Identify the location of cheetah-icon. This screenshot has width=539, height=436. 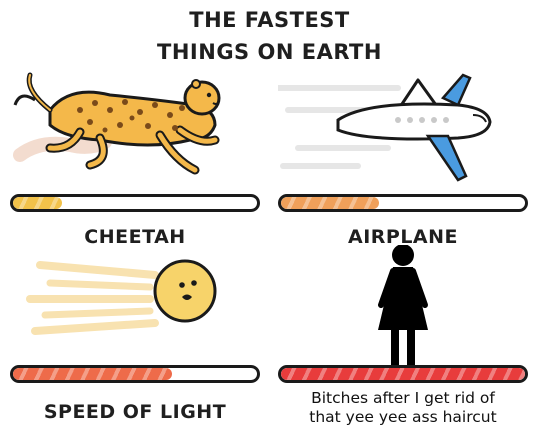
(117, 123).